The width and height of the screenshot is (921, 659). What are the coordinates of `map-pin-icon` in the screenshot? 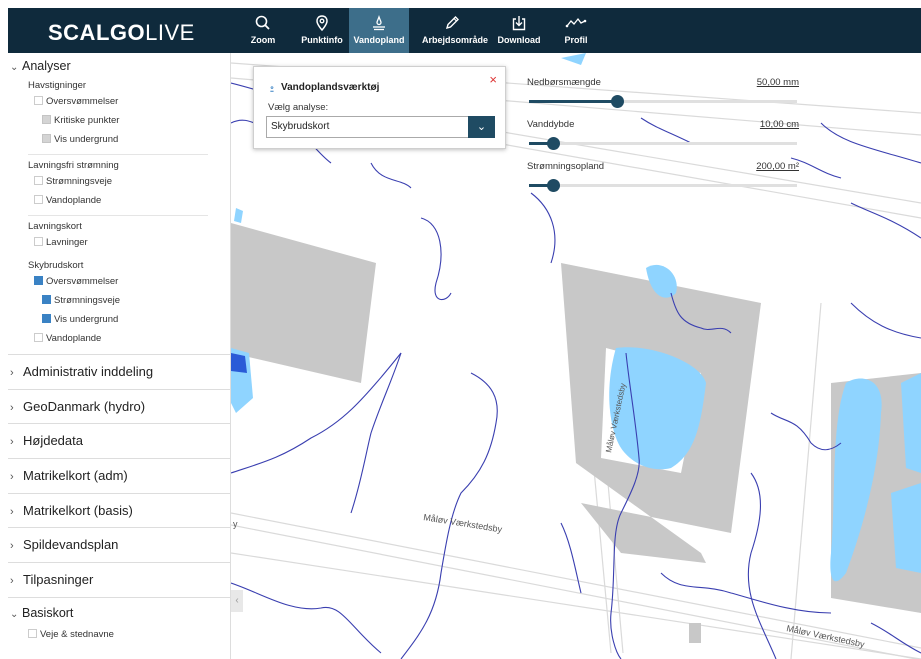 It's located at (322, 23).